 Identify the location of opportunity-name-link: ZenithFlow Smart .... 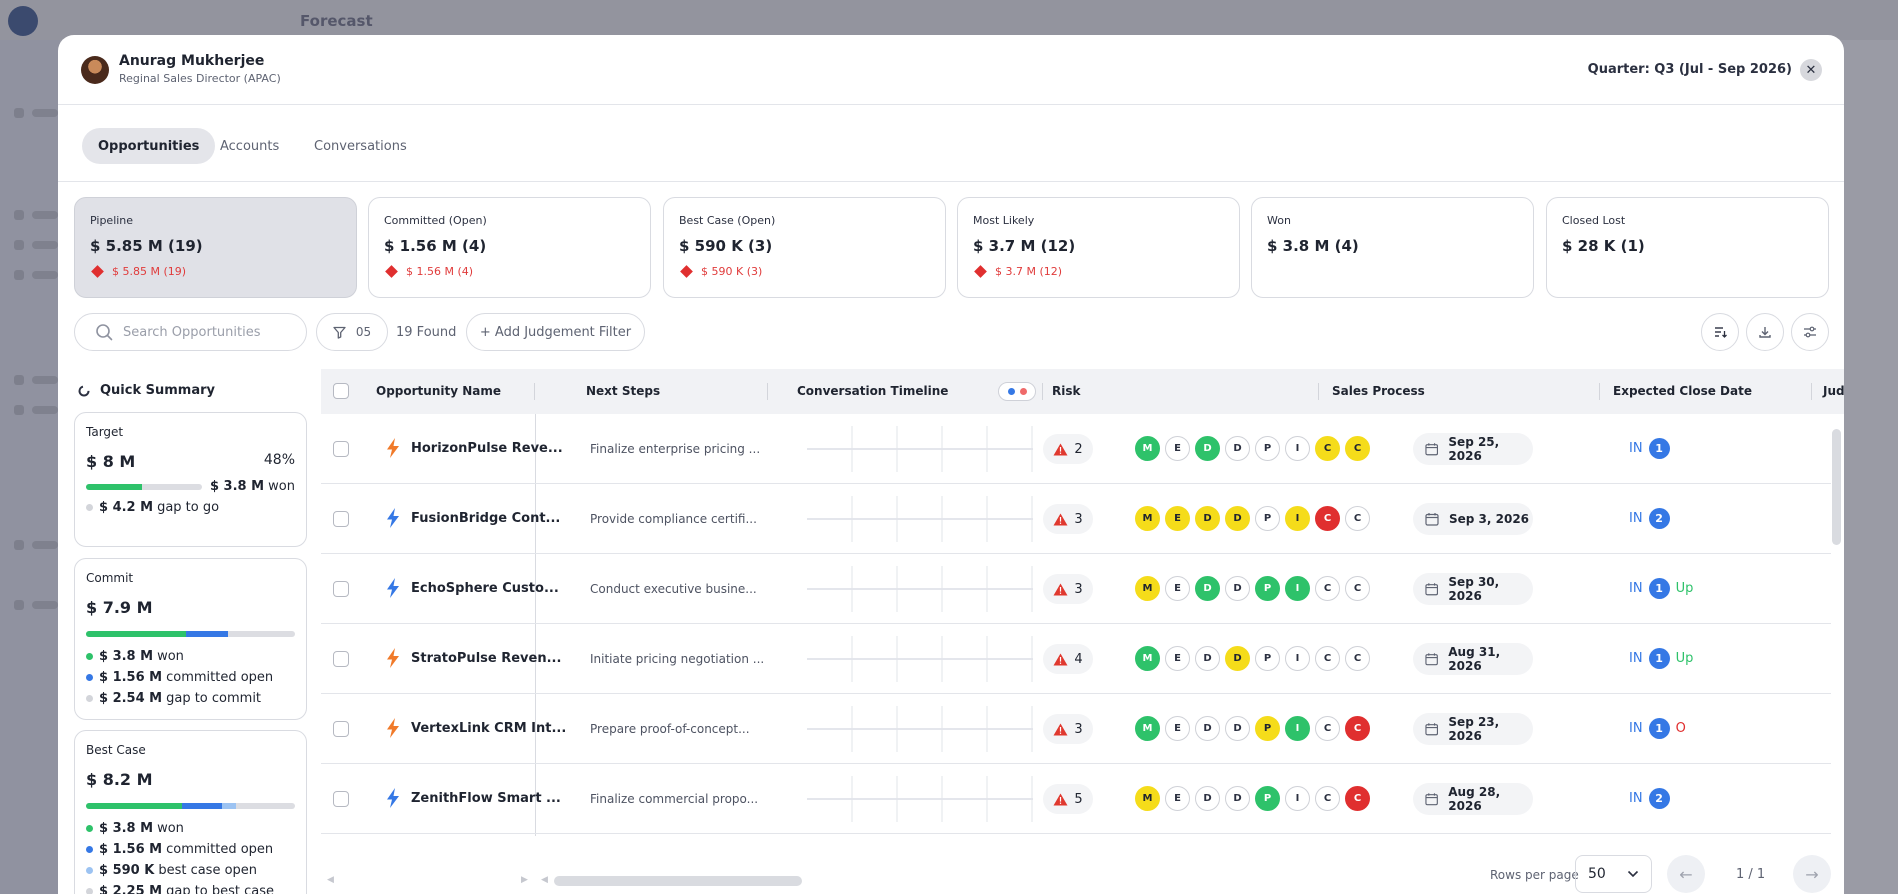
(486, 798).